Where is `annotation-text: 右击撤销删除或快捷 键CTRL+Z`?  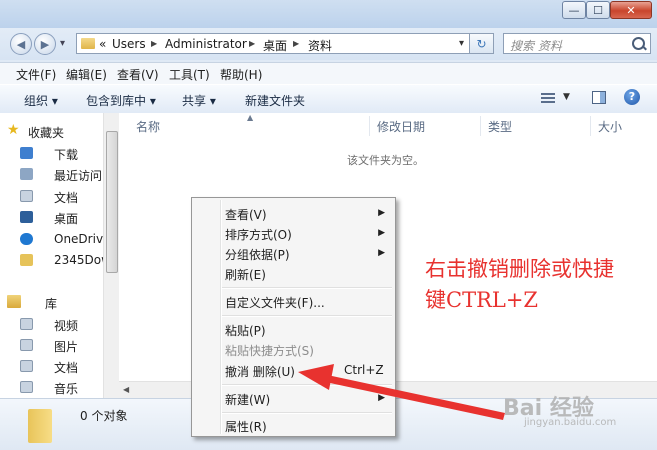 annotation-text: 右击撤销删除或快捷 键CTRL+Z is located at coordinates (519, 285).